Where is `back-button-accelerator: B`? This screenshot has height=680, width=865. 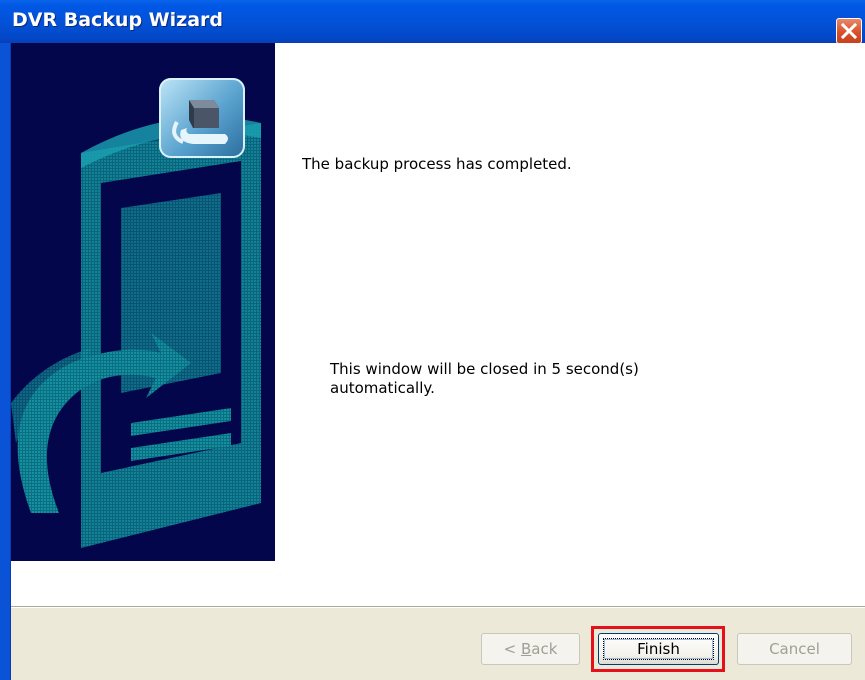
back-button-accelerator: B is located at coordinates (526, 649).